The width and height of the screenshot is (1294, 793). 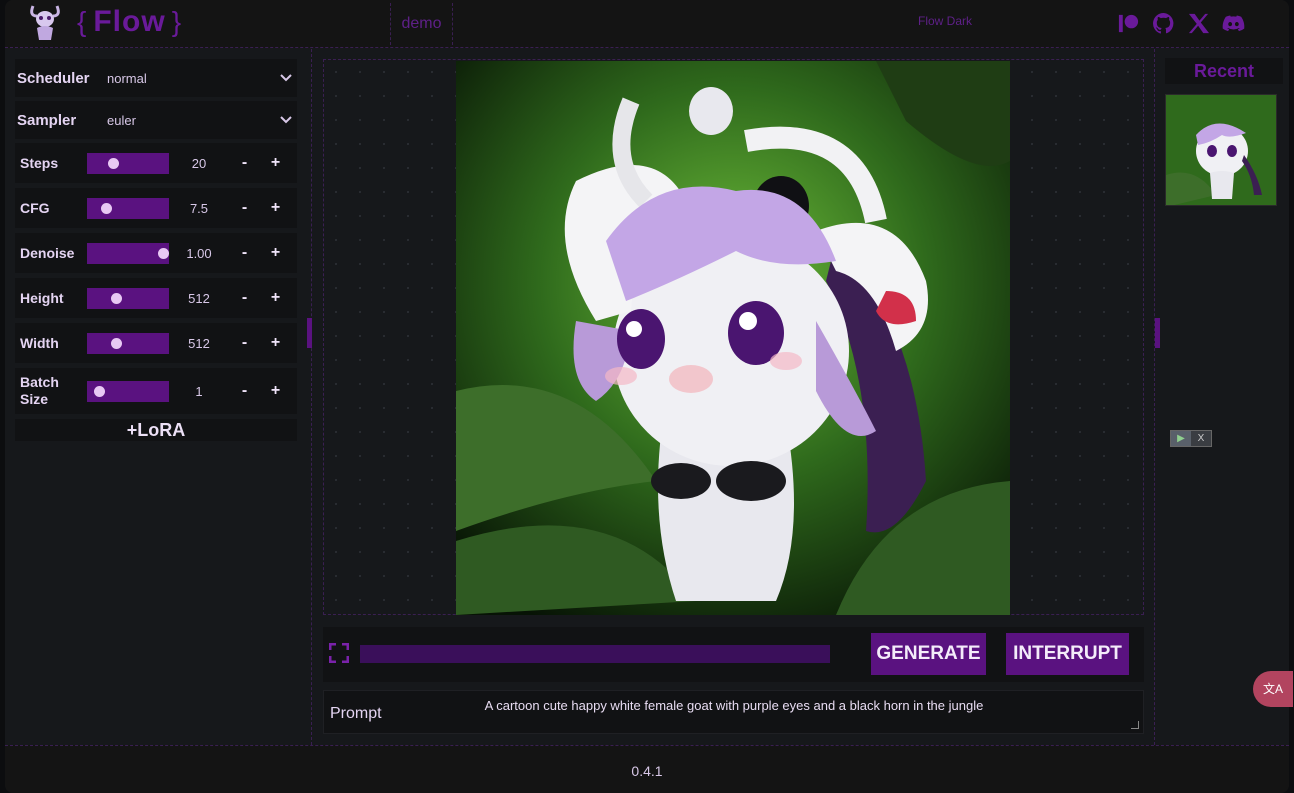 I want to click on batch-size-slider, so click(x=128, y=391).